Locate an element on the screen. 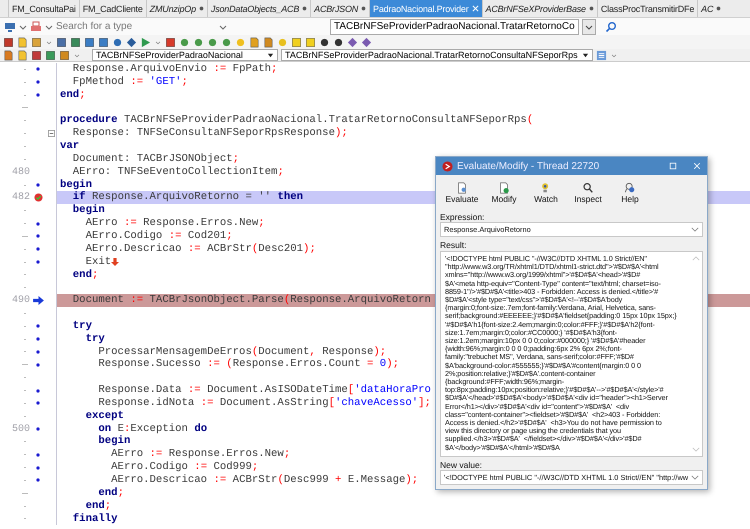  search-icon is located at coordinates (610, 26).